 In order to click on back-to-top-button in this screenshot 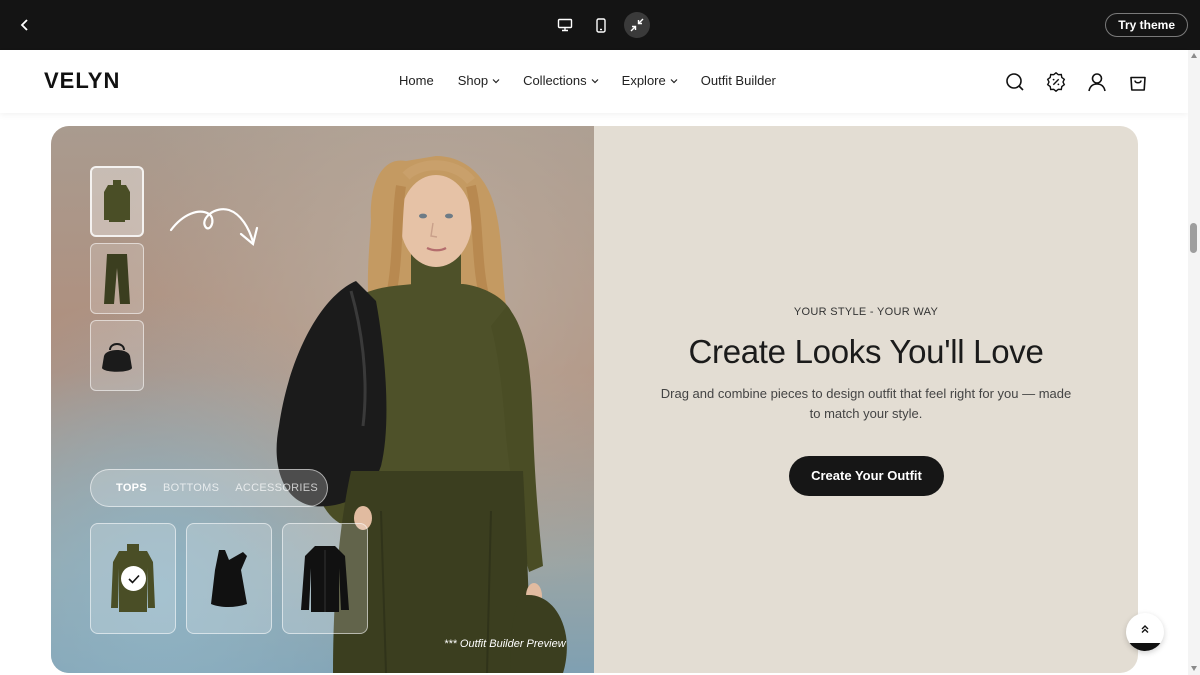, I will do `click(1145, 632)`.